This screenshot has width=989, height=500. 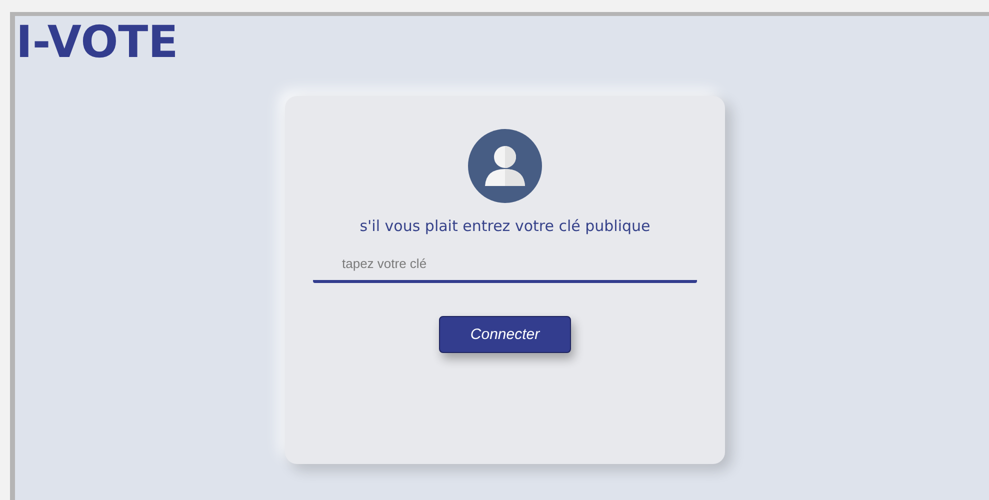 What do you see at coordinates (505, 334) in the screenshot?
I see `connect-button: Connecter` at bounding box center [505, 334].